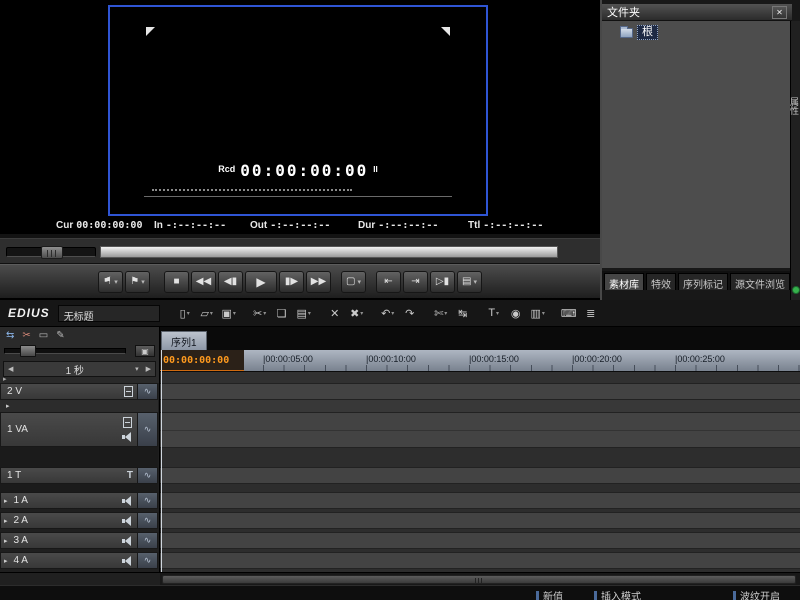 This screenshot has height=600, width=800. Describe the element at coordinates (28, 351) in the screenshot. I see `zoom-slider-handle` at that location.